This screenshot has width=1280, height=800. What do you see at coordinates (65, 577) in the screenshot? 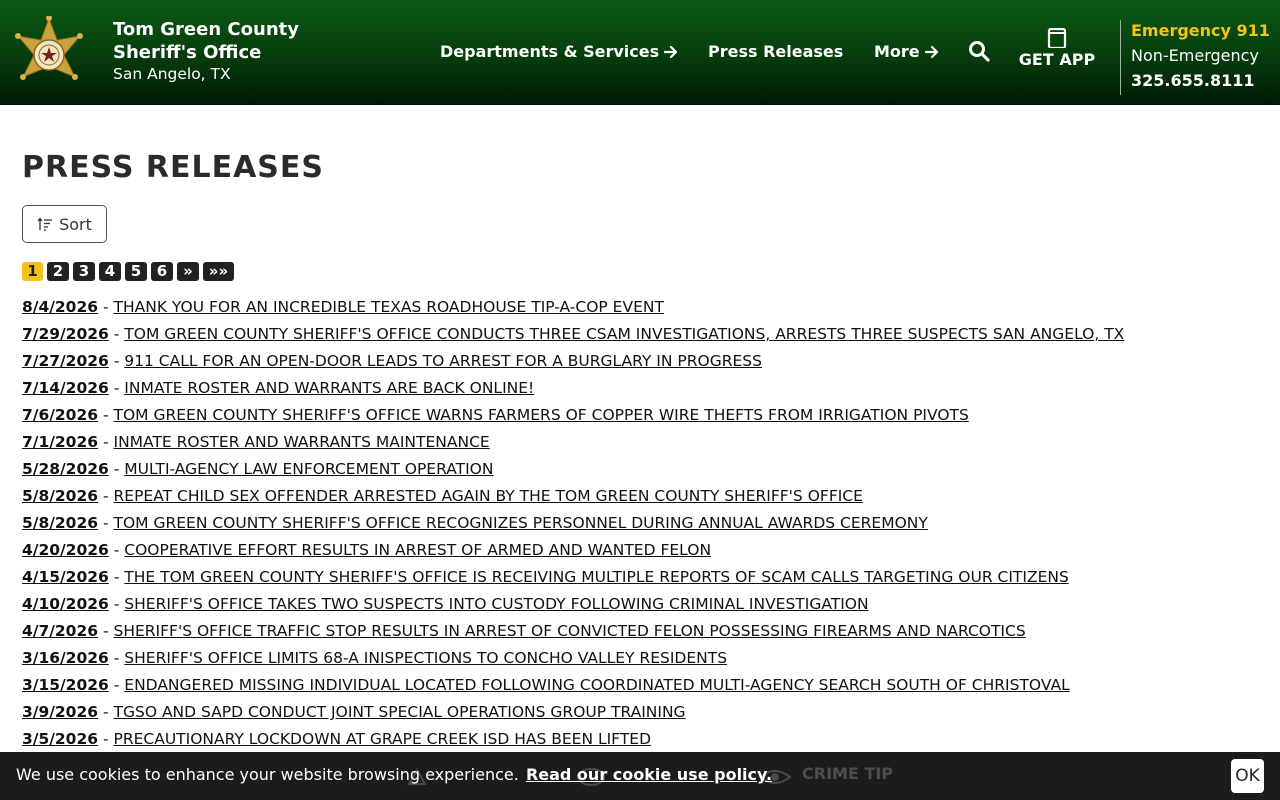
I see `release-date: 4/15/2026` at bounding box center [65, 577].